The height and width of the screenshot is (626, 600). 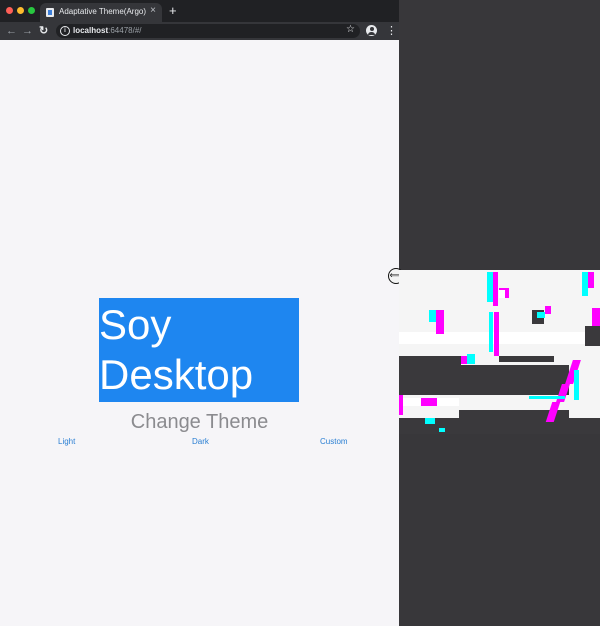 I want to click on browser-toolbar: ← → ↻ i localhost:64478/#/ ☆ ⋮, so click(x=199, y=31).